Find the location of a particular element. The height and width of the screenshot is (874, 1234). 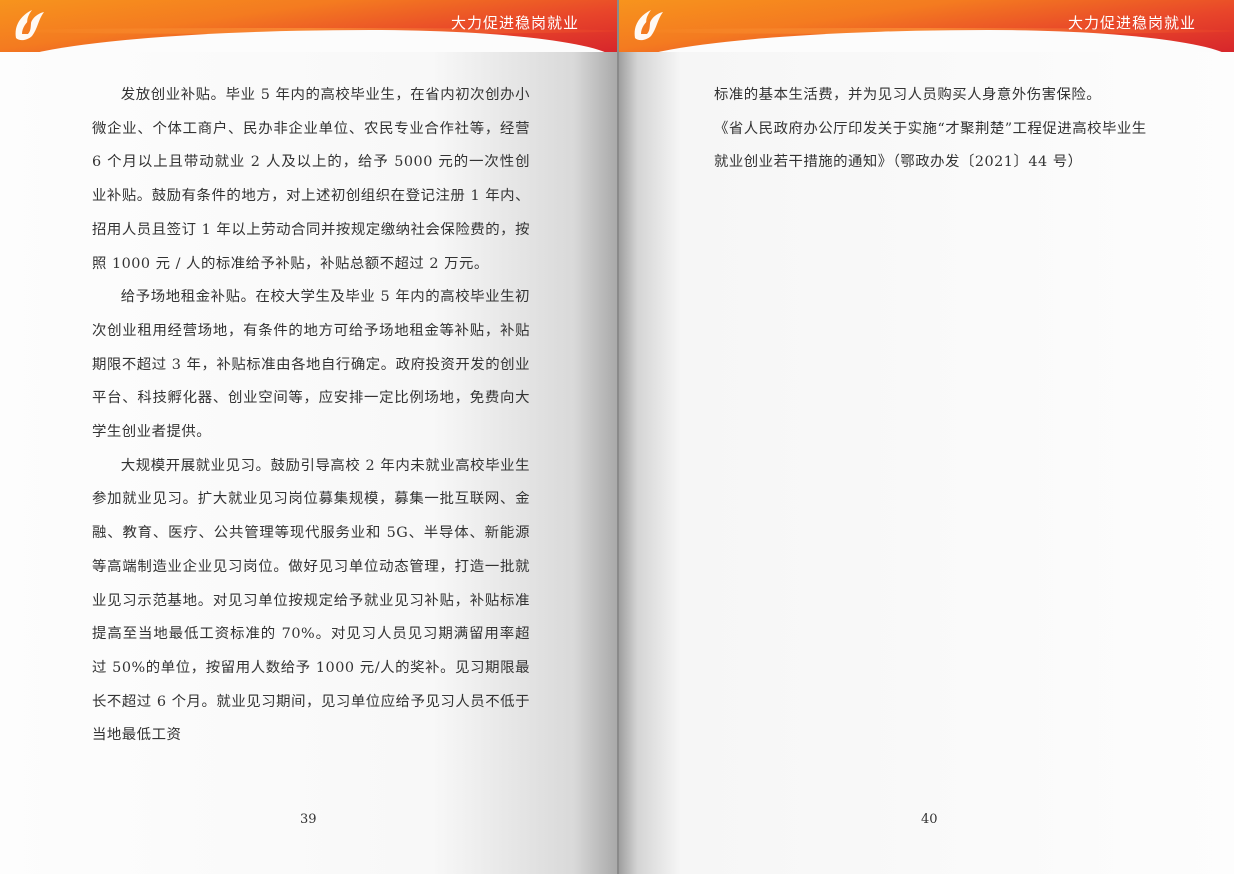

page-number-right: 40 is located at coordinates (929, 819).